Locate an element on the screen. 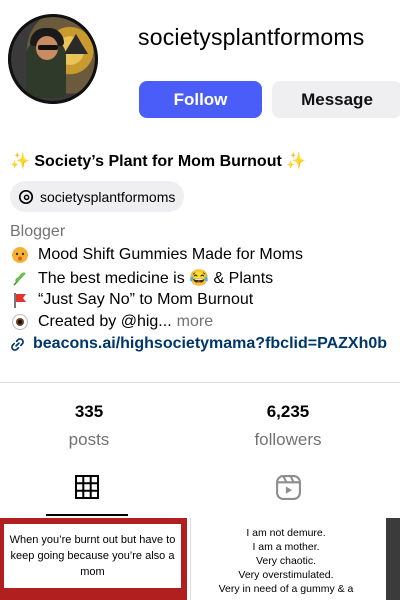  threads-icon is located at coordinates (26, 196).